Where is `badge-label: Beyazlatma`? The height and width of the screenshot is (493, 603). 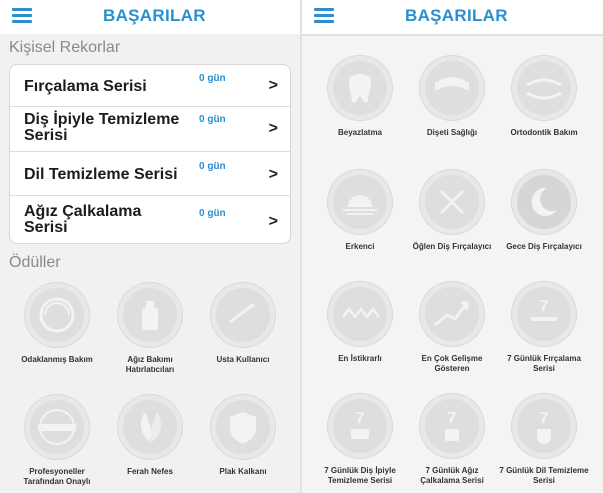 badge-label: Beyazlatma is located at coordinates (360, 132).